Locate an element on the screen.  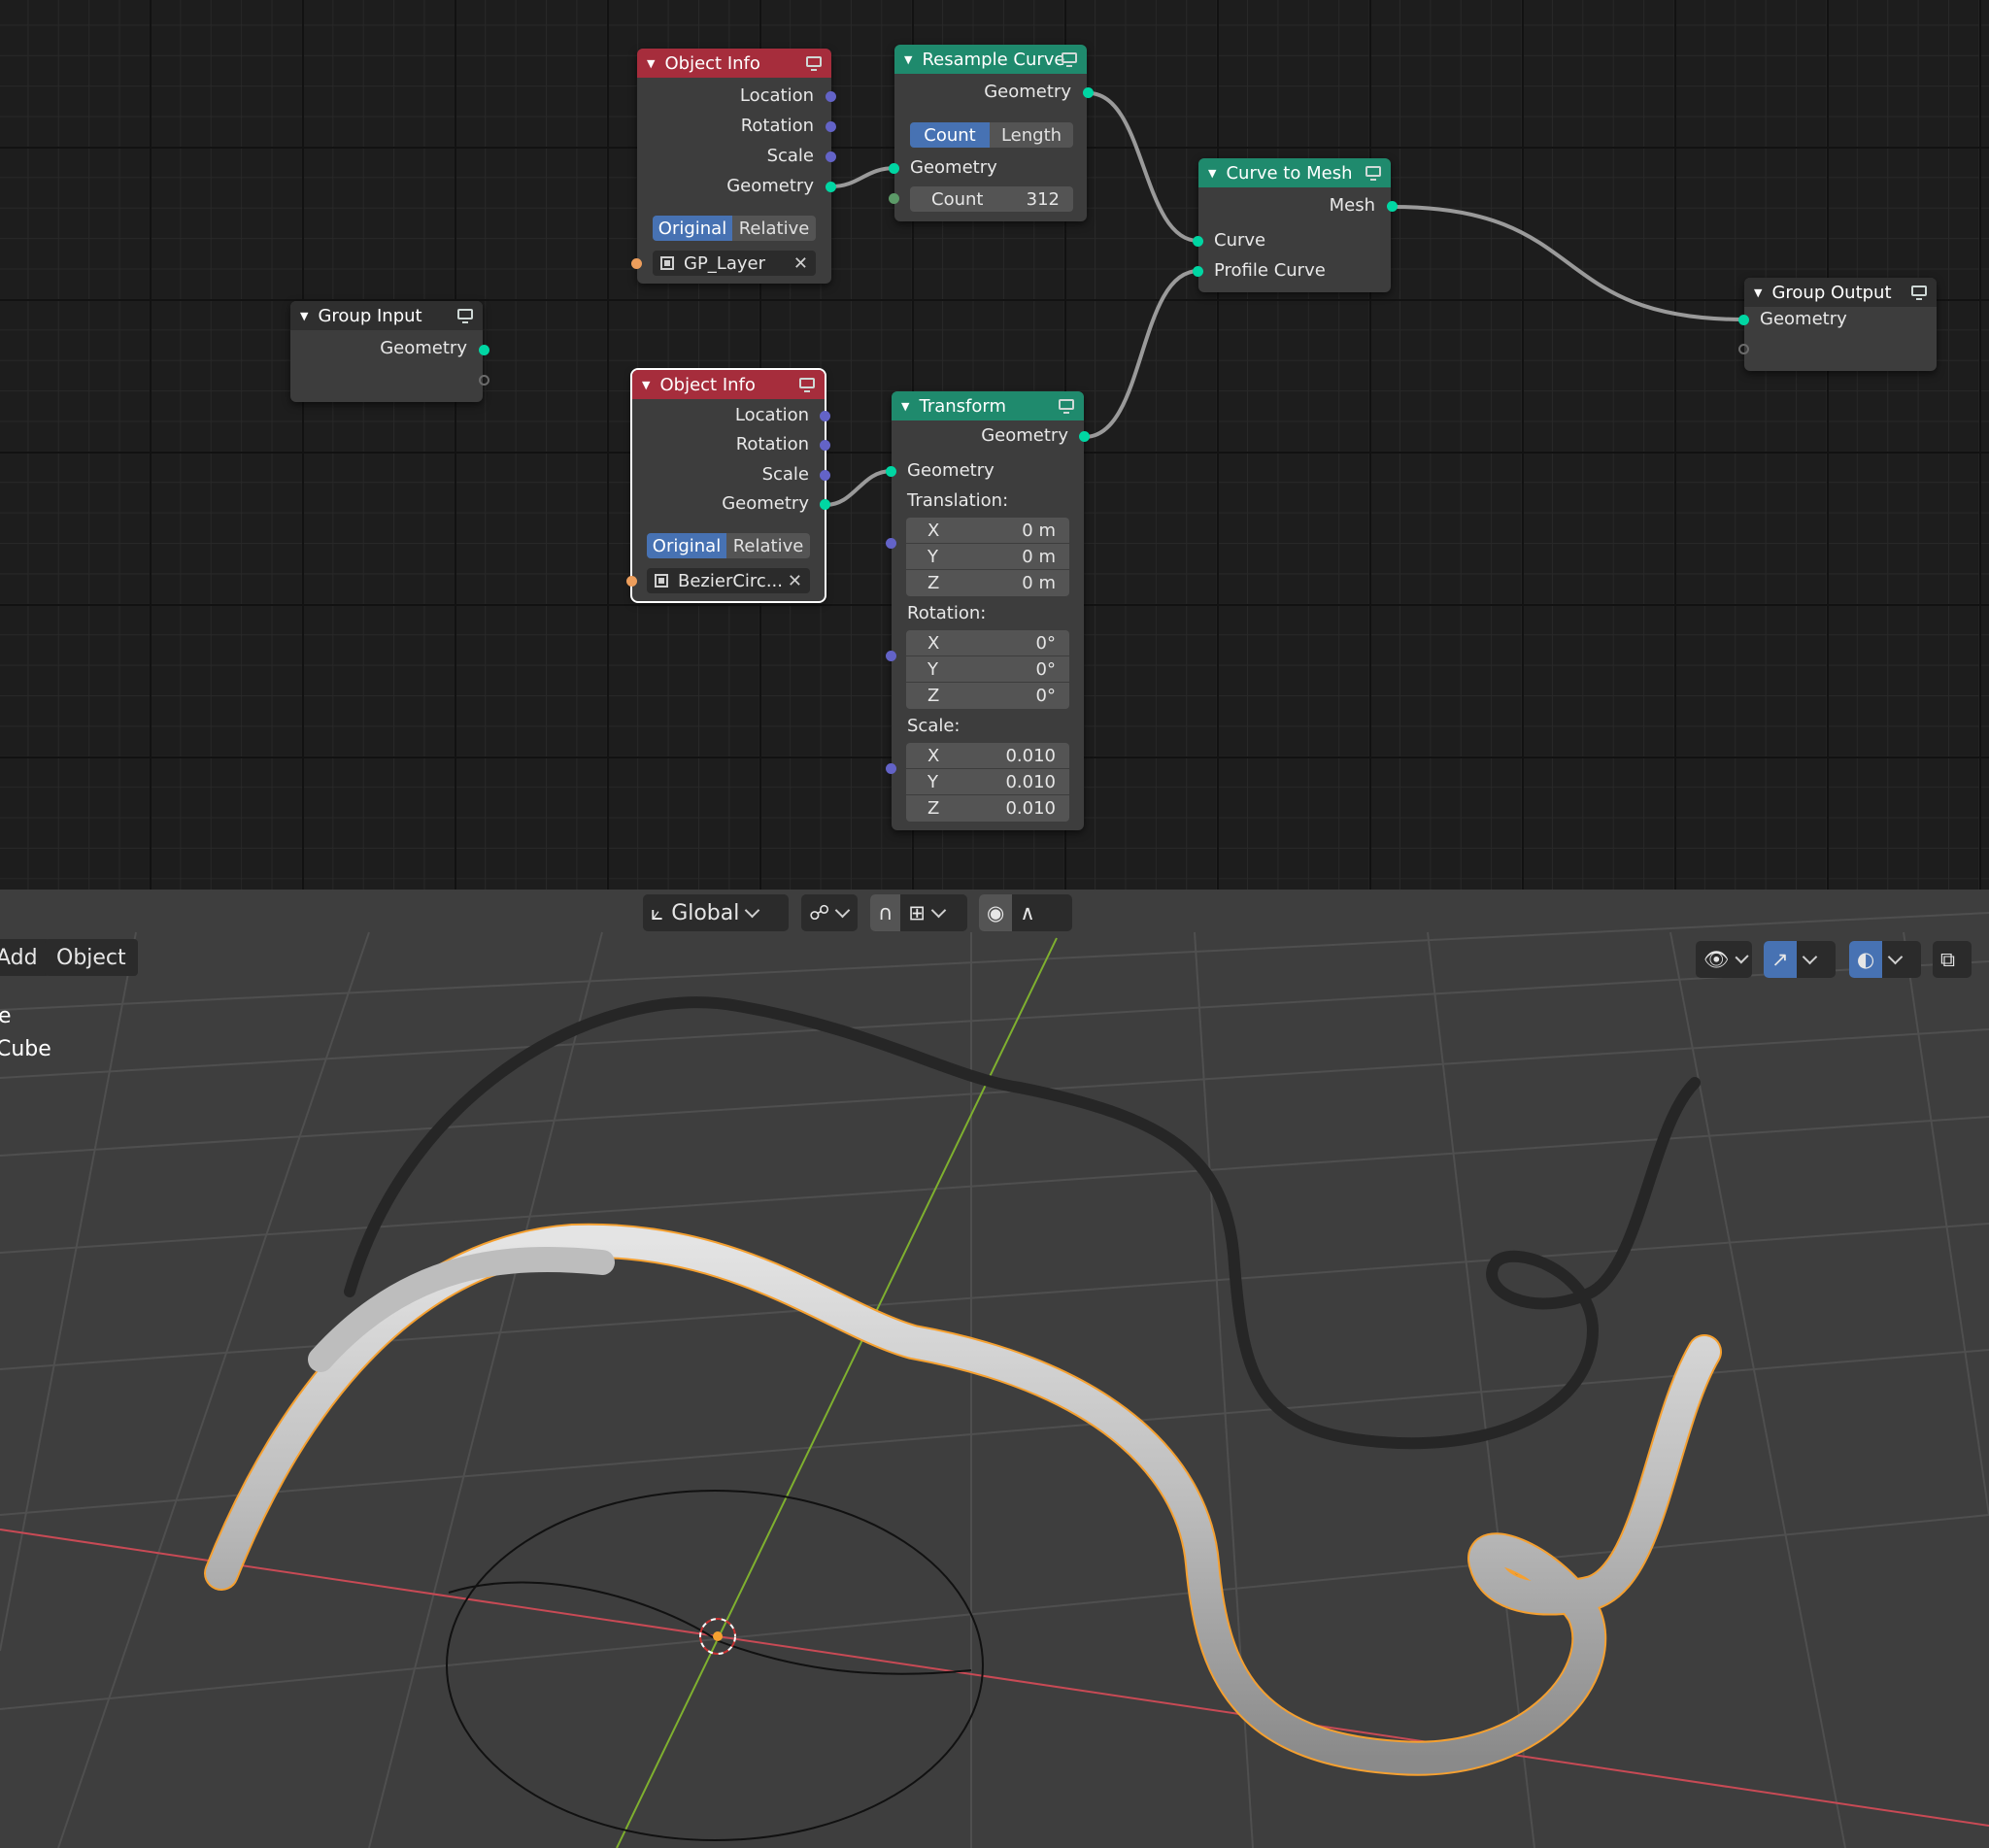
node-header: ▼ Group Output is located at coordinates (1840, 292).